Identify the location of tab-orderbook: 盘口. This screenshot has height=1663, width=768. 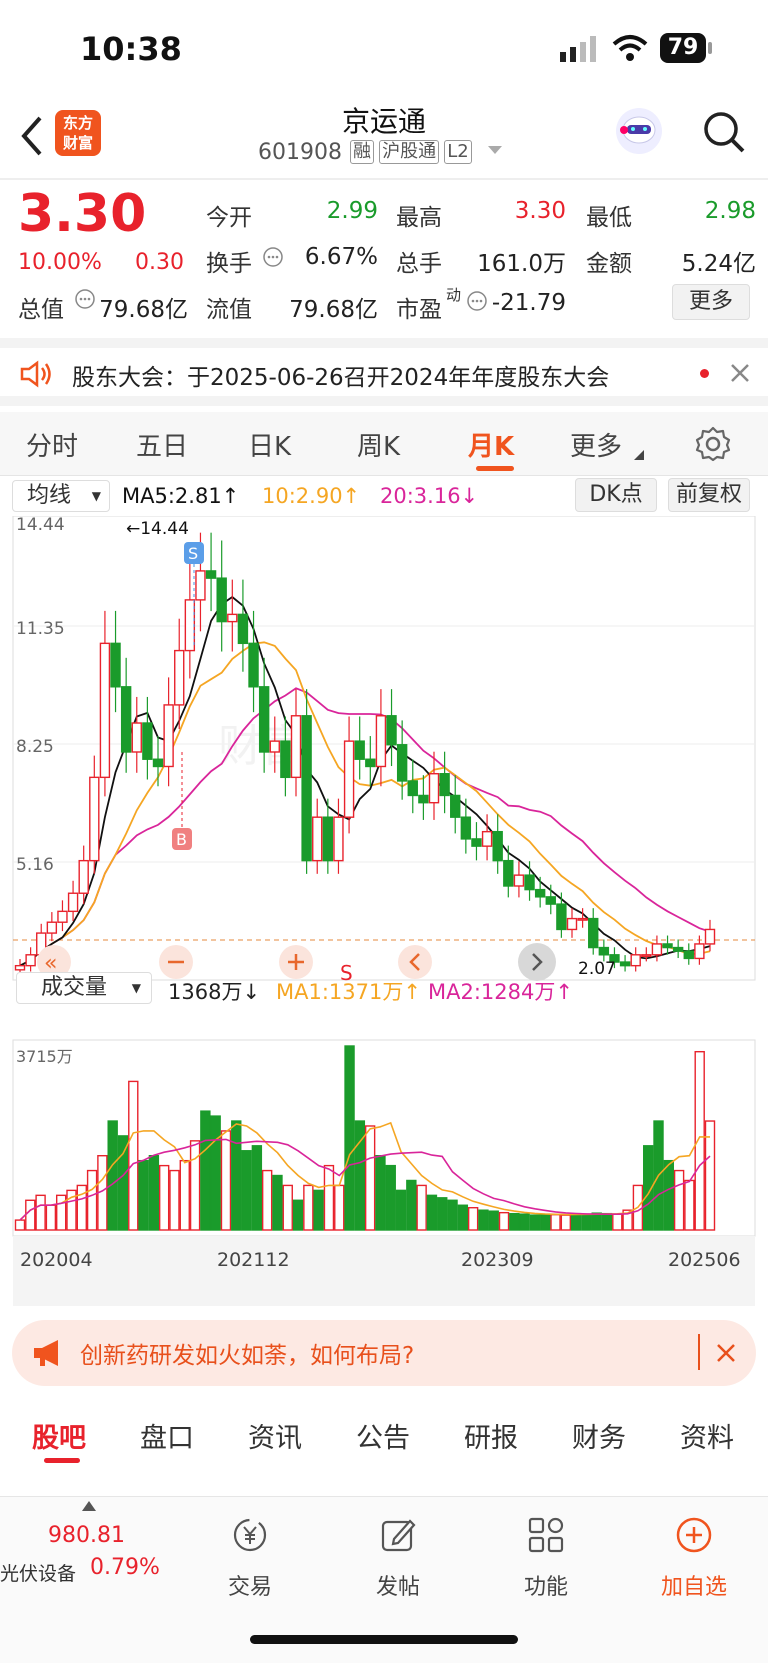
(167, 1435).